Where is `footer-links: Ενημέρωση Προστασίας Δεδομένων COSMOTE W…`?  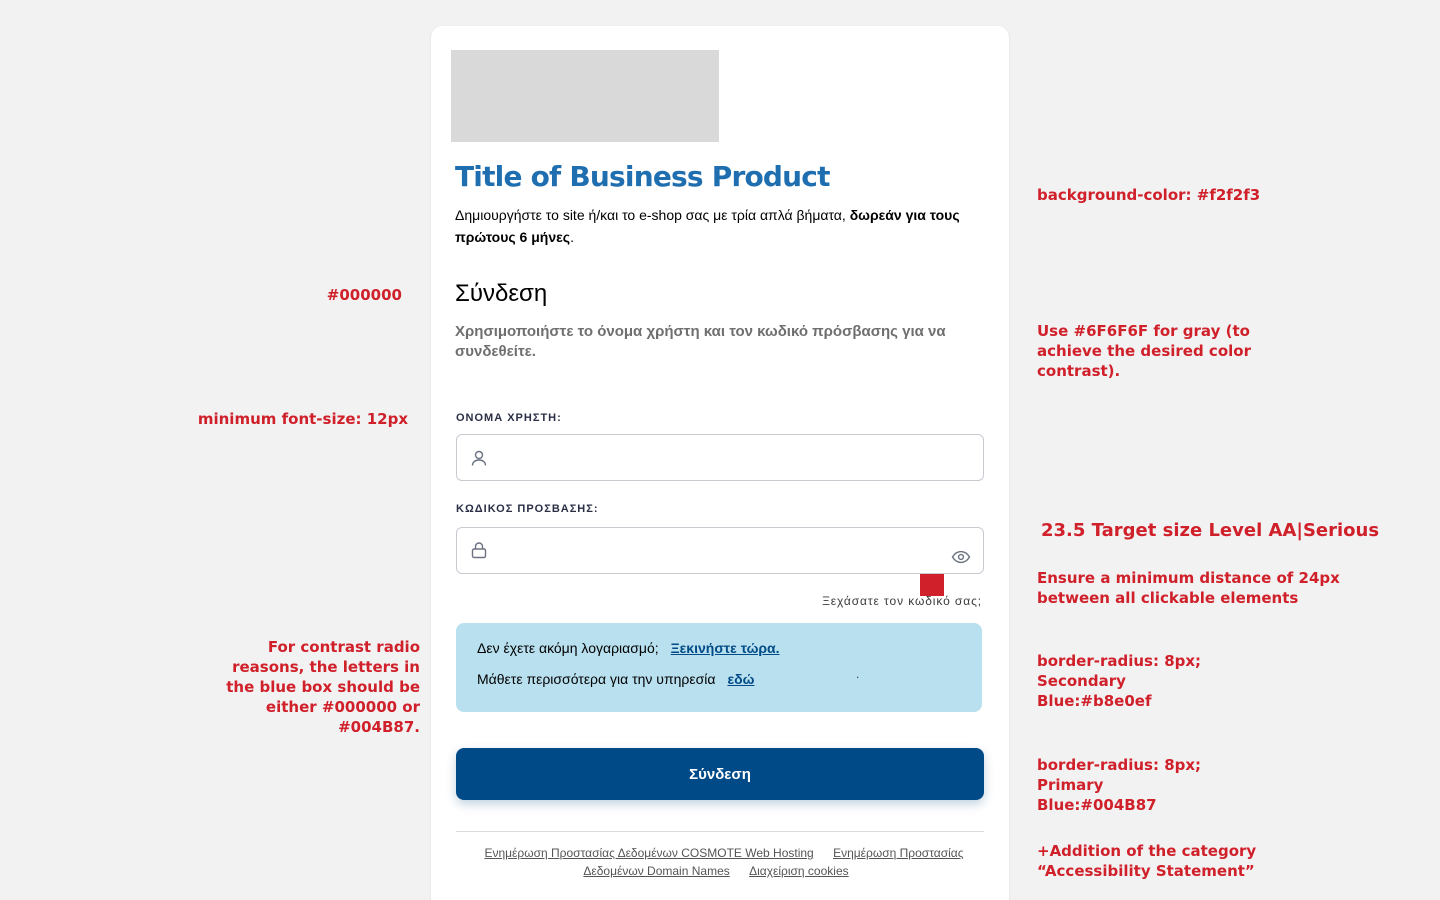
footer-links: Ενημέρωση Προστασίας Δεδομένων COSMOTE W… is located at coordinates (720, 862).